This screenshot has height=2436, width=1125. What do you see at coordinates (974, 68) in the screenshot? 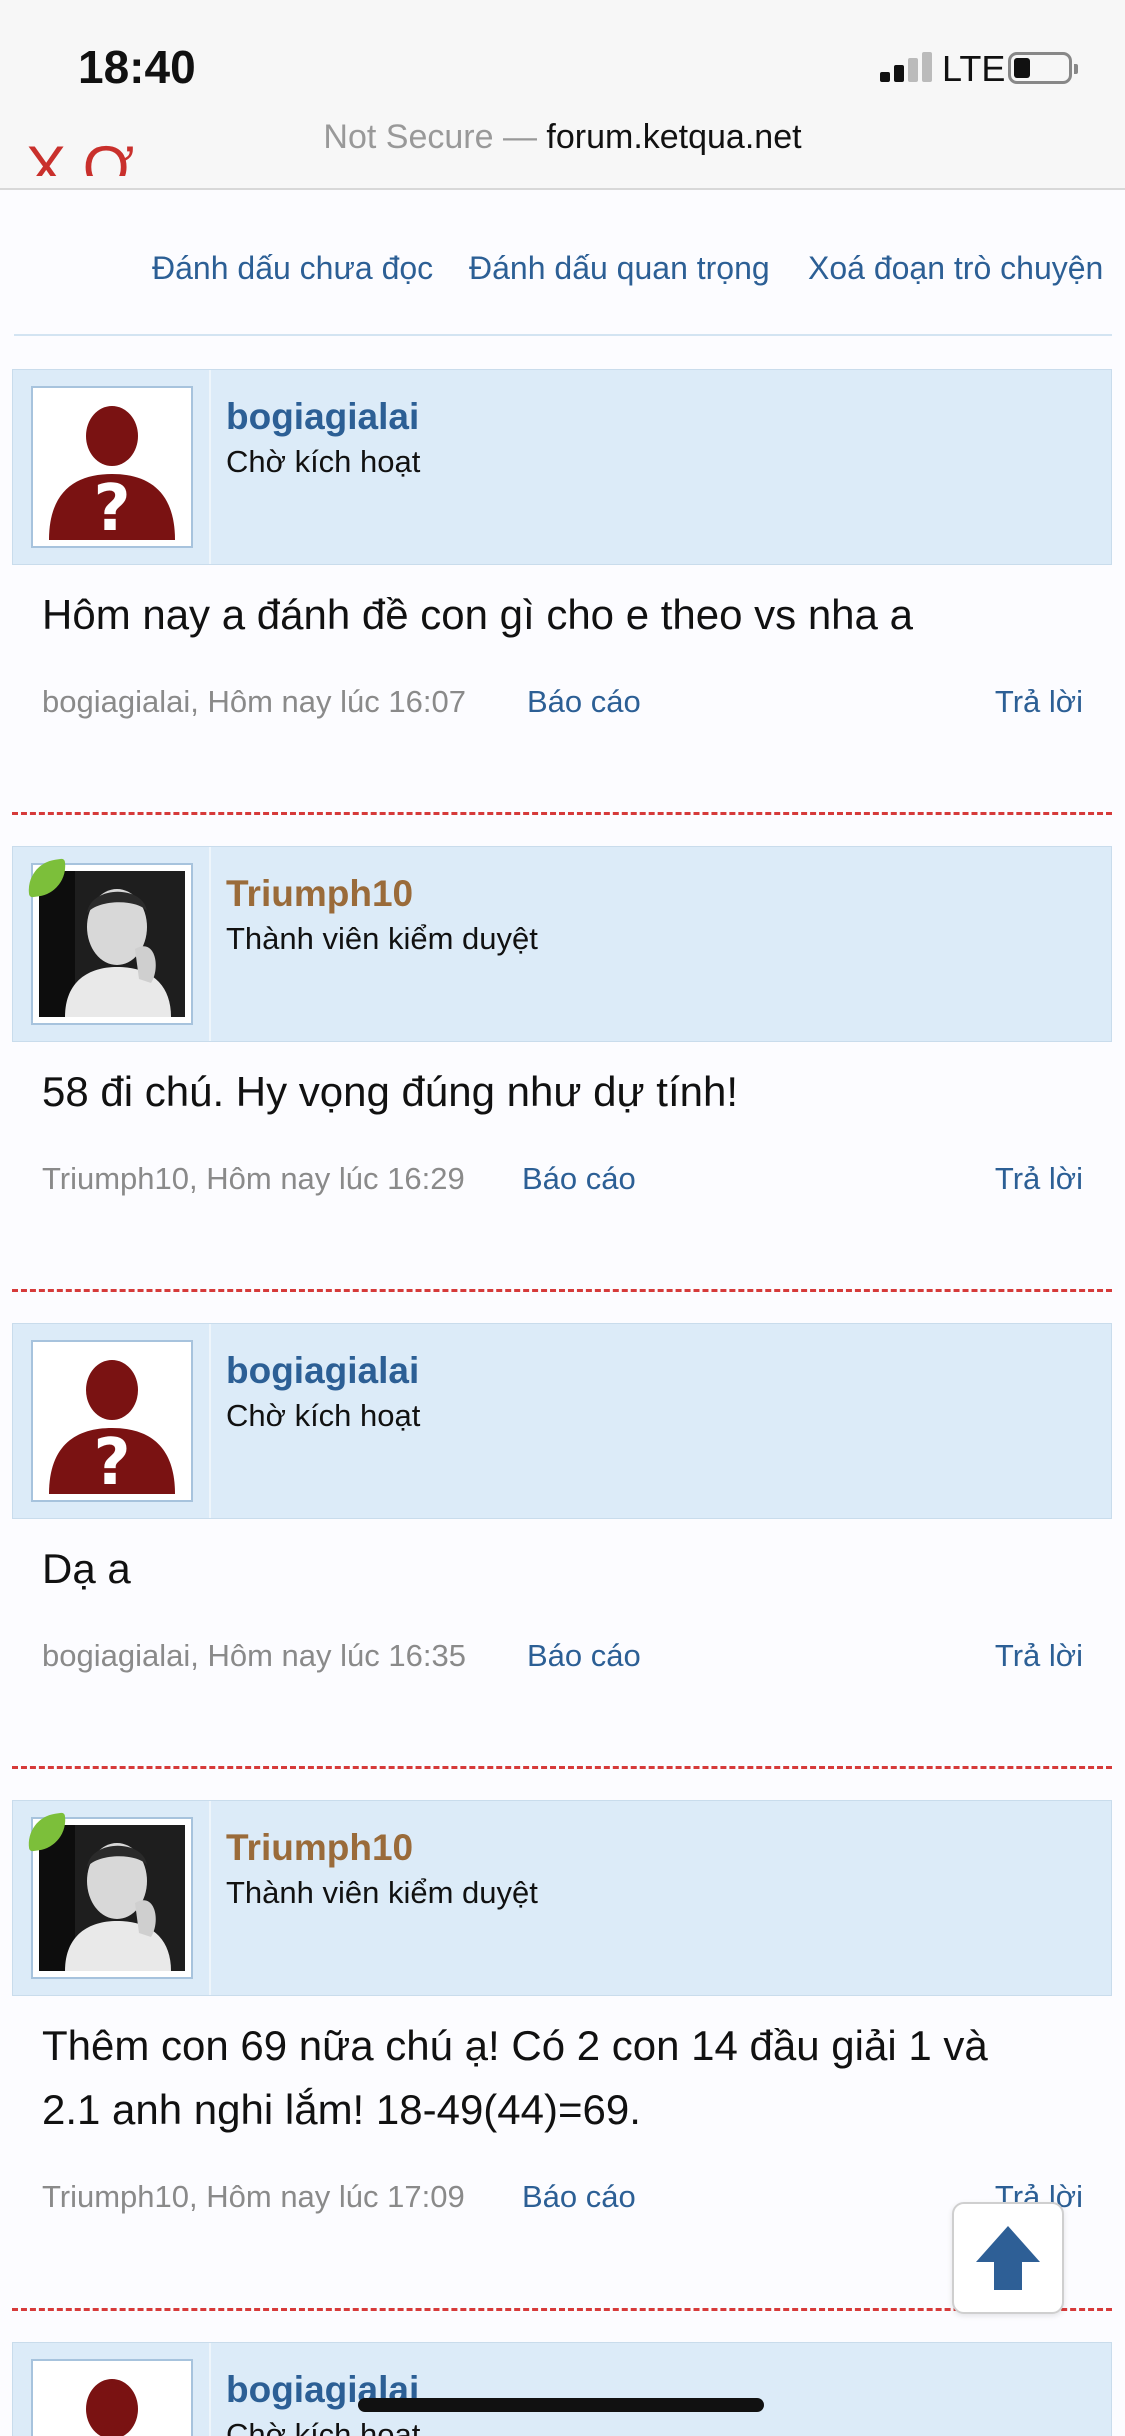
I see `network-type: LTE` at bounding box center [974, 68].